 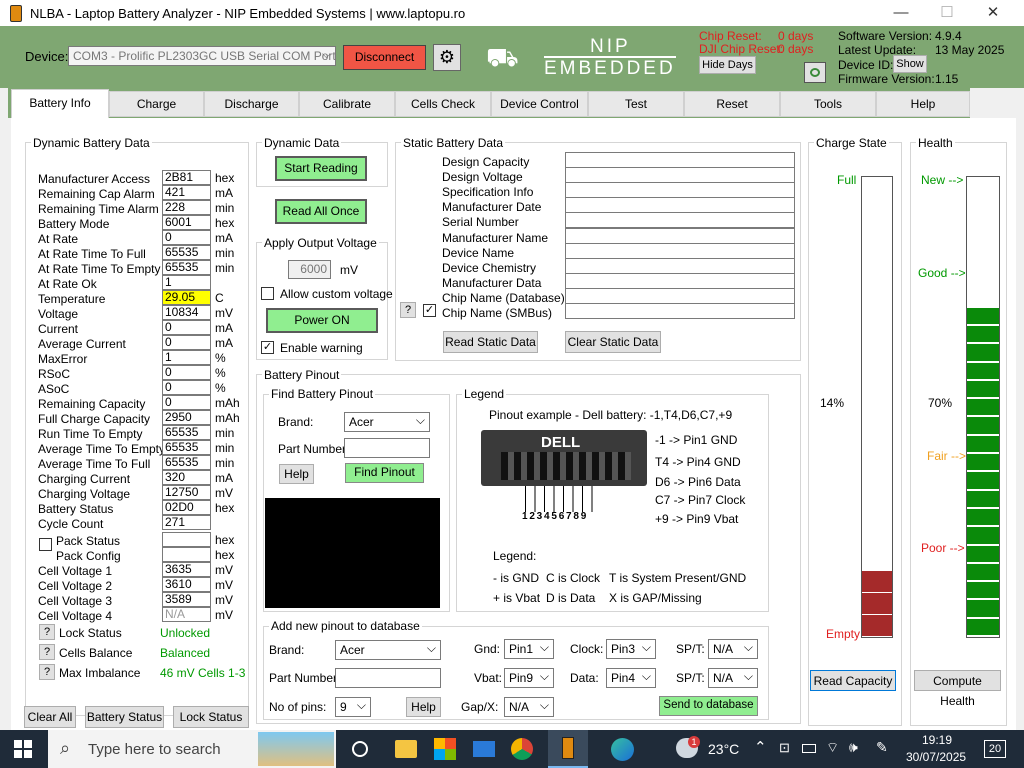 What do you see at coordinates (957, 689) in the screenshot?
I see `compute-health-button: Compute Health` at bounding box center [957, 689].